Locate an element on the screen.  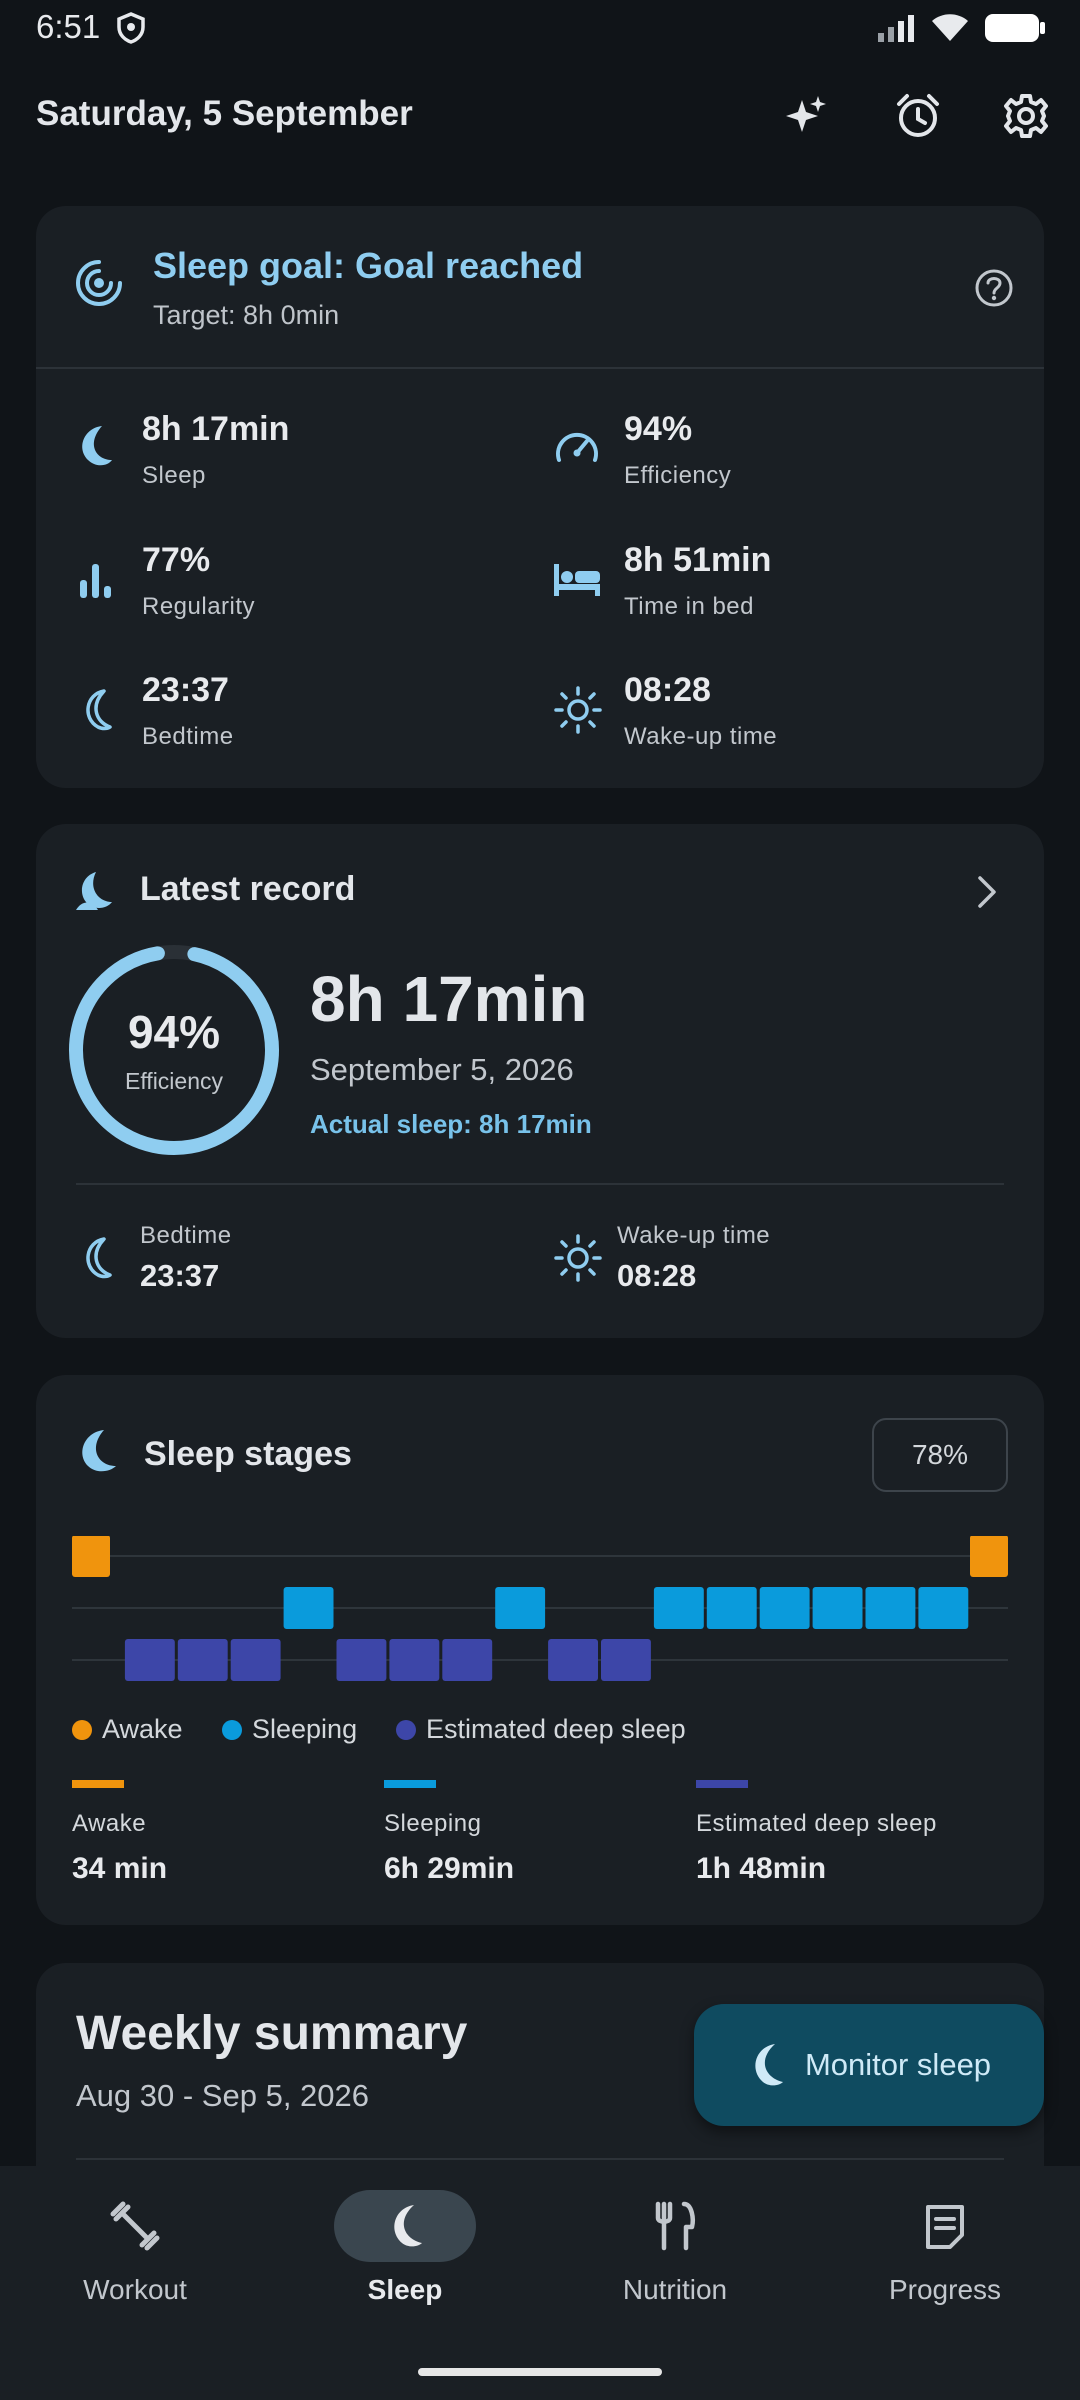
efficiency-percent: 94% is located at coordinates (174, 1032).